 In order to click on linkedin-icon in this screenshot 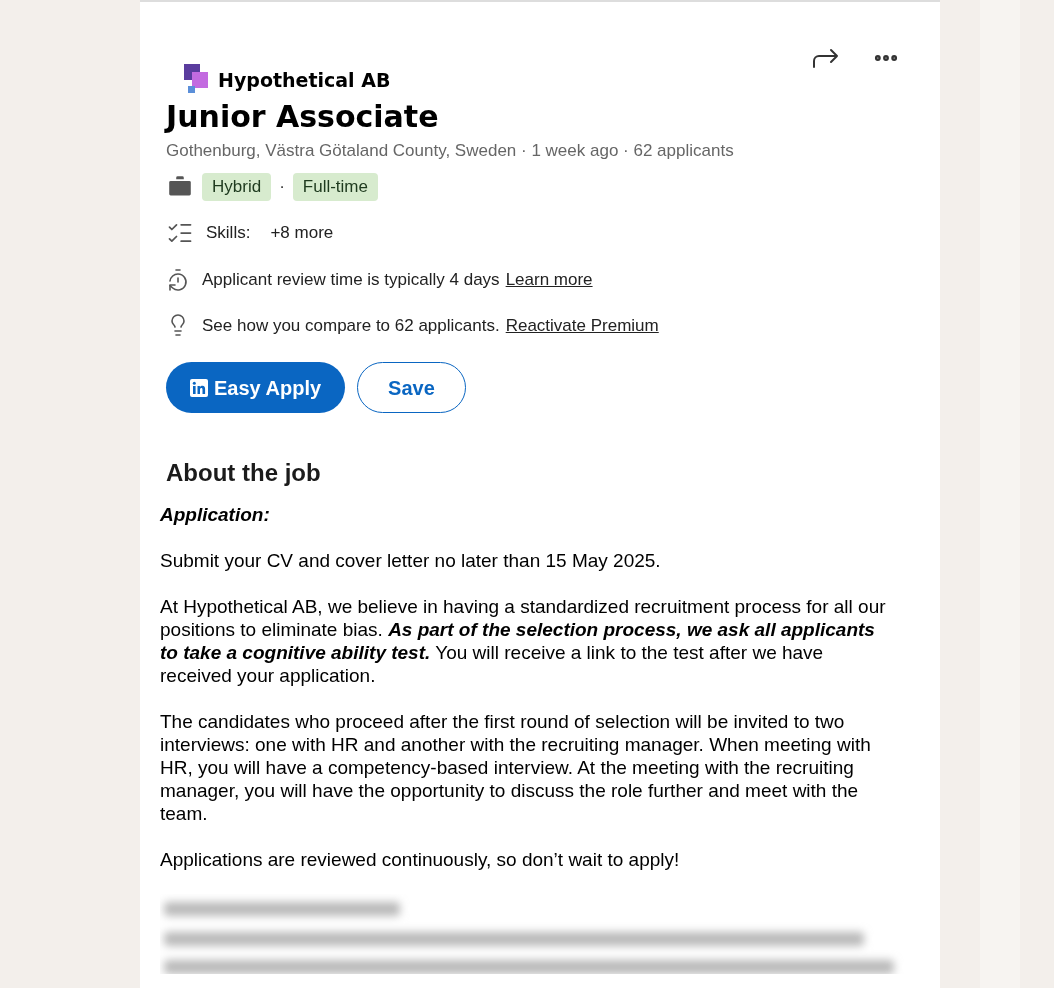, I will do `click(199, 387)`.